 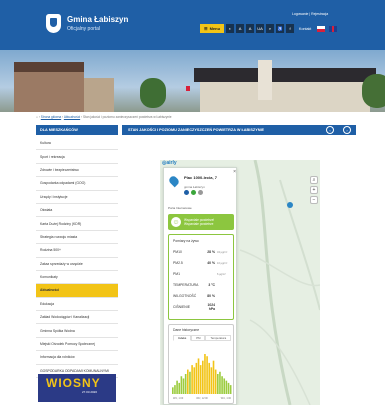 What do you see at coordinates (280, 28) in the screenshot?
I see `accessibility-icon: ♿` at bounding box center [280, 28].